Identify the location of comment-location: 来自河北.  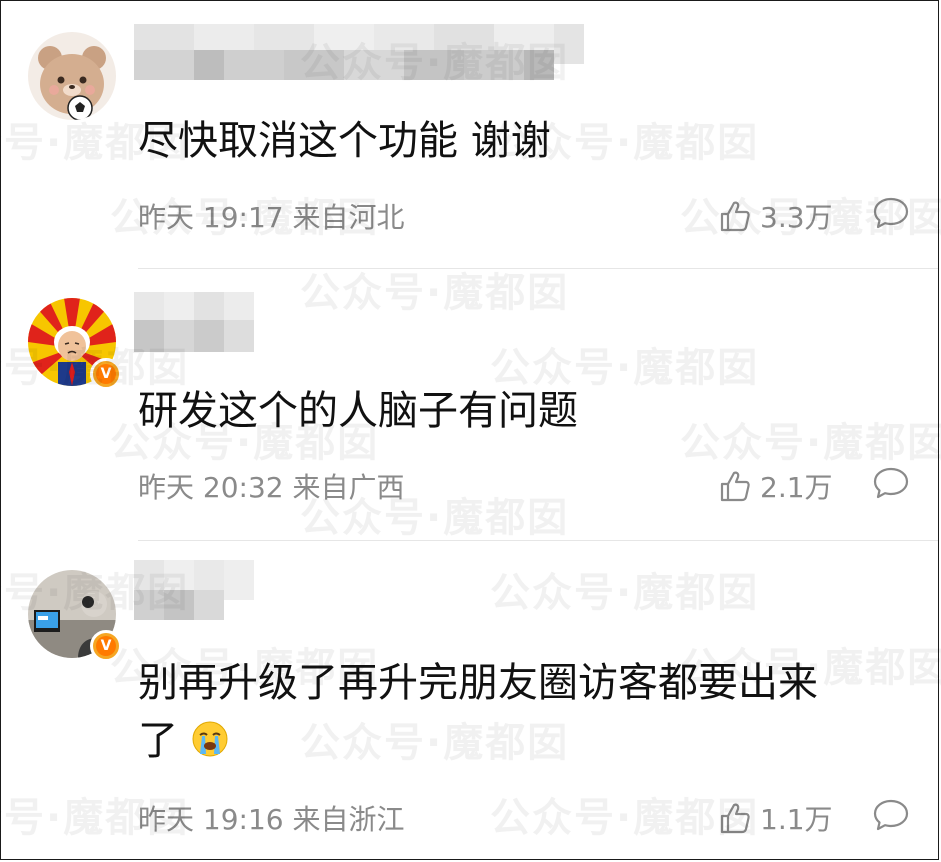
(348, 217).